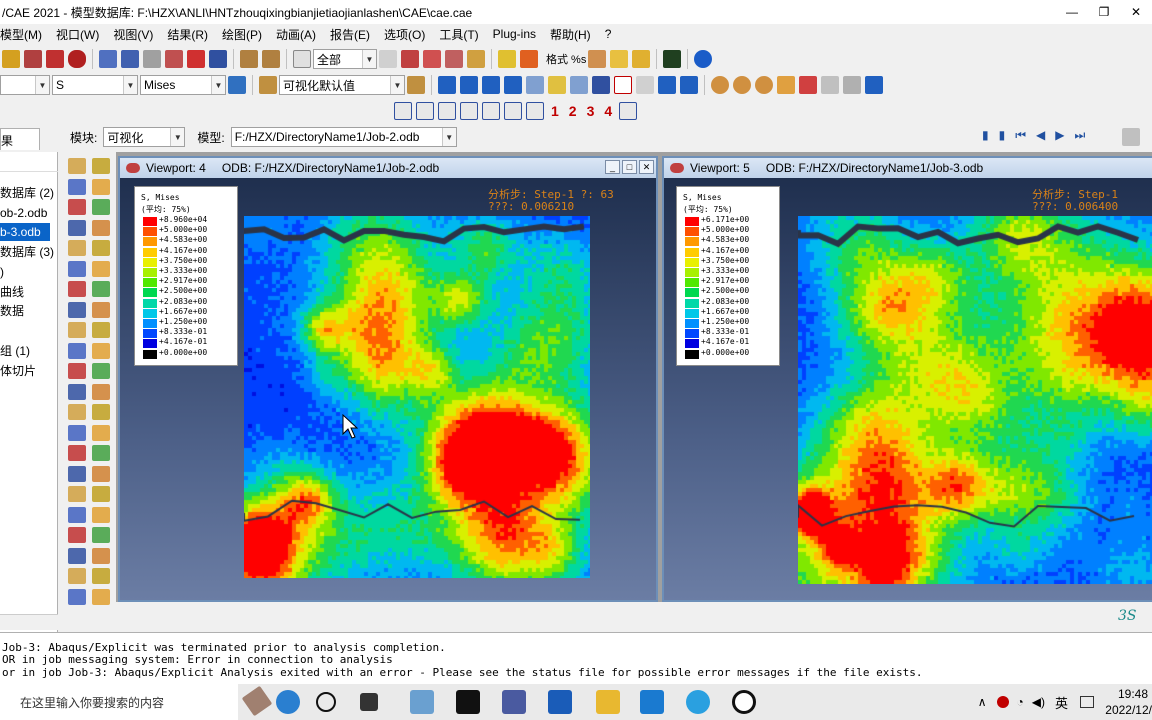 This screenshot has width=1152, height=720. Describe the element at coordinates (555, 111) in the screenshot. I see `view-1-button: 1` at that location.